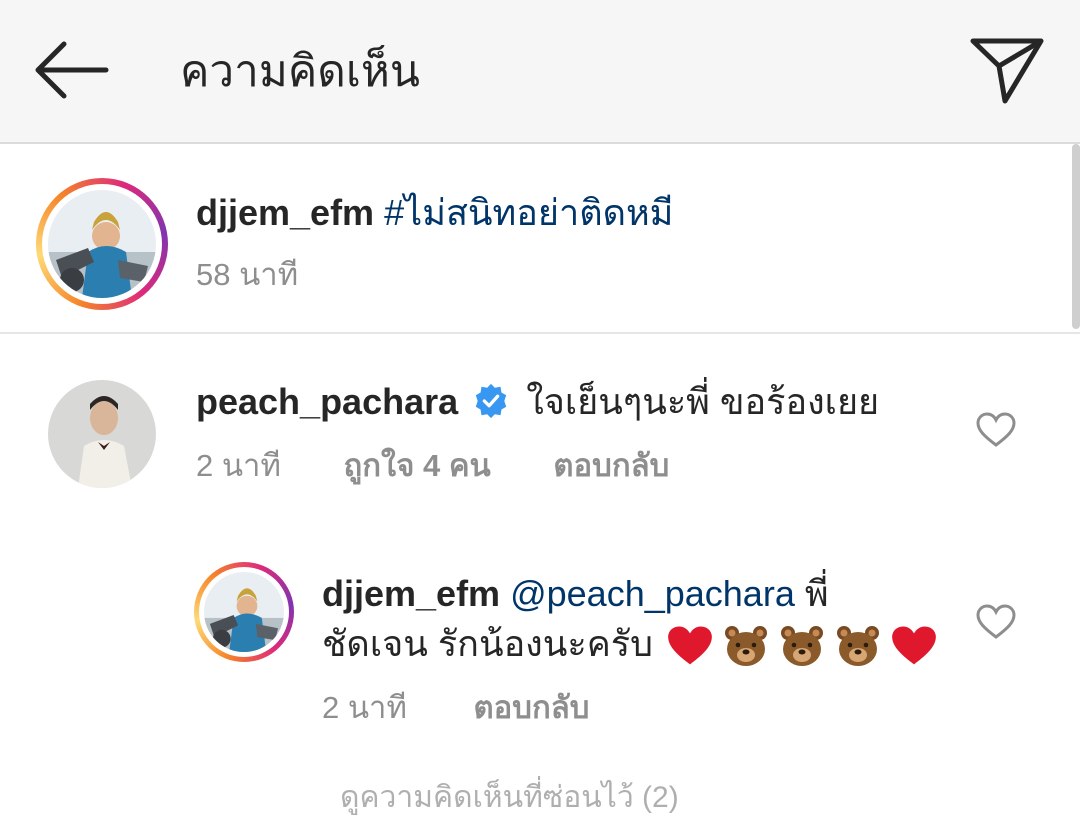  What do you see at coordinates (491, 401) in the screenshot?
I see `verified-badge-icon` at bounding box center [491, 401].